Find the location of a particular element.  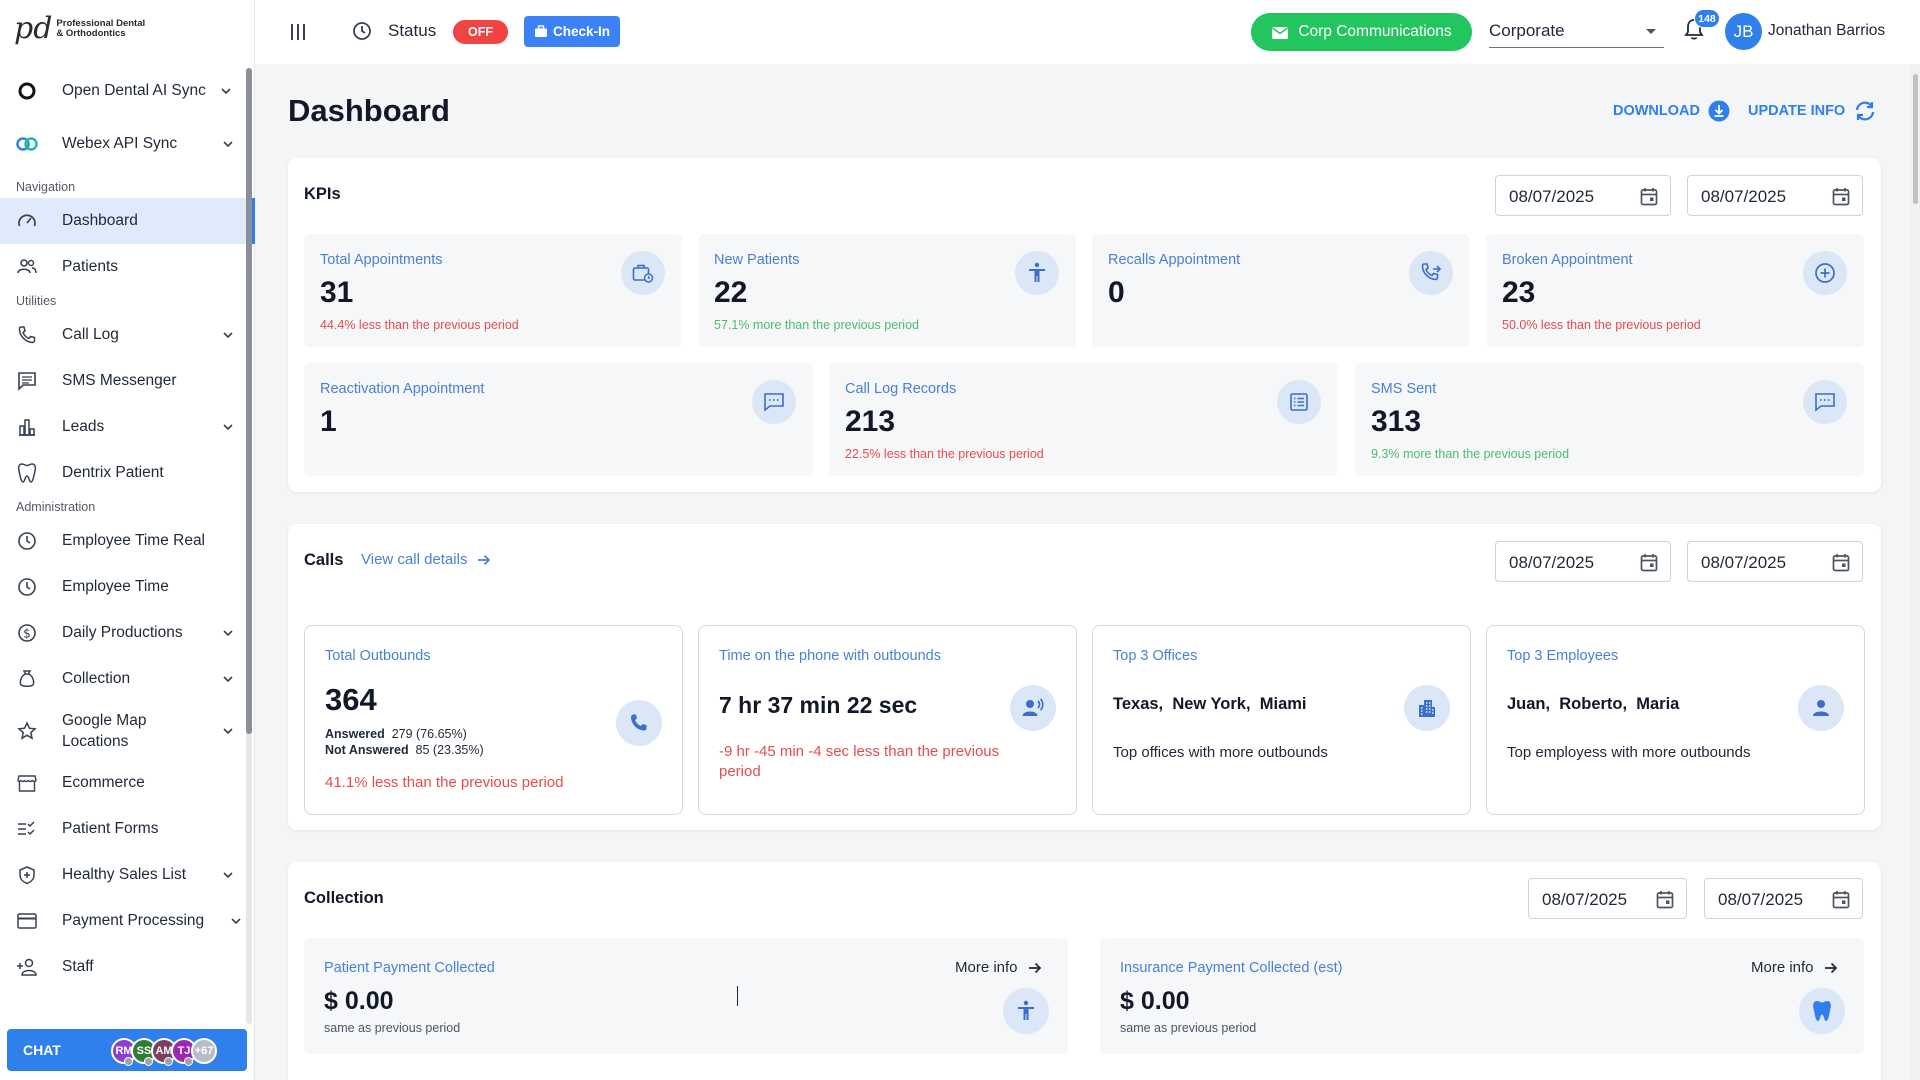

label-line-2: Locations is located at coordinates (95, 741).